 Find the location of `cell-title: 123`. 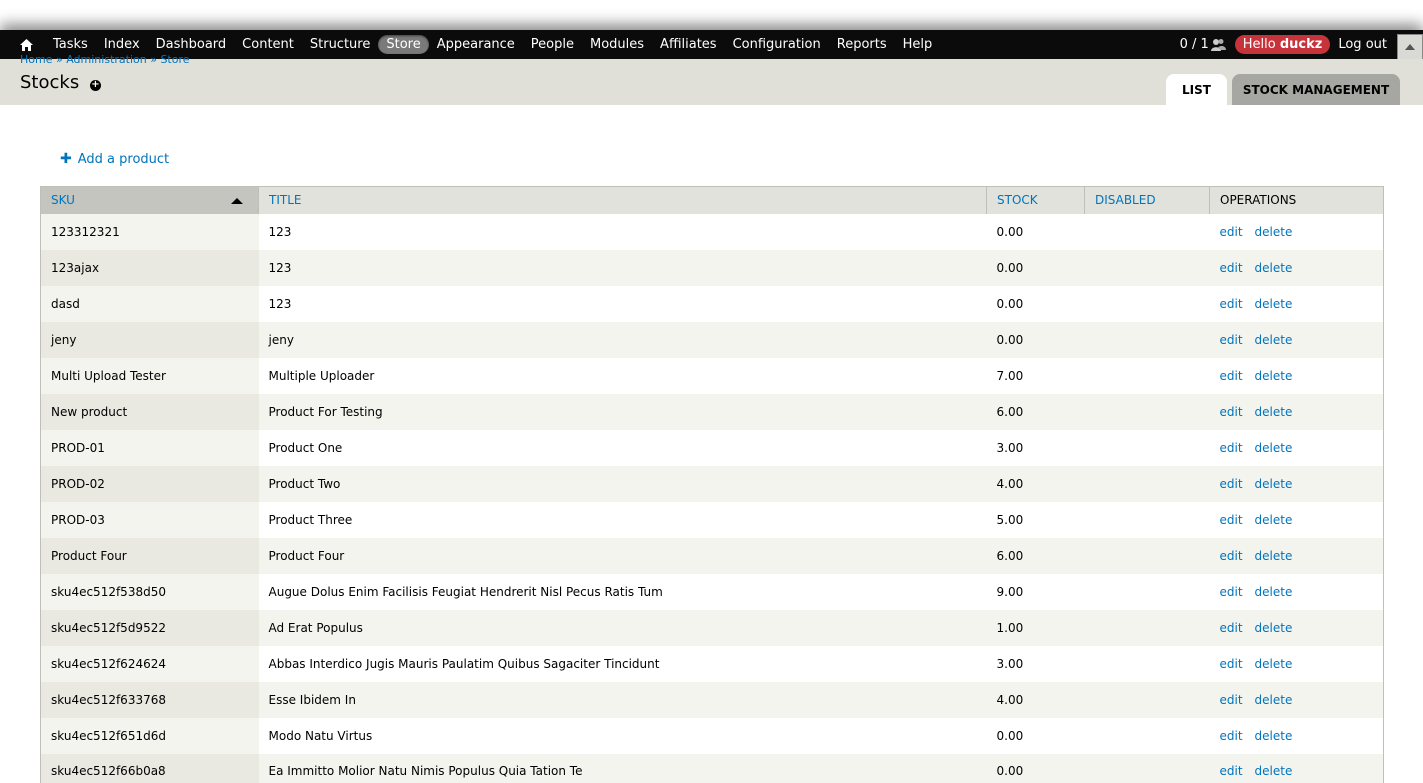

cell-title: 123 is located at coordinates (622, 303).